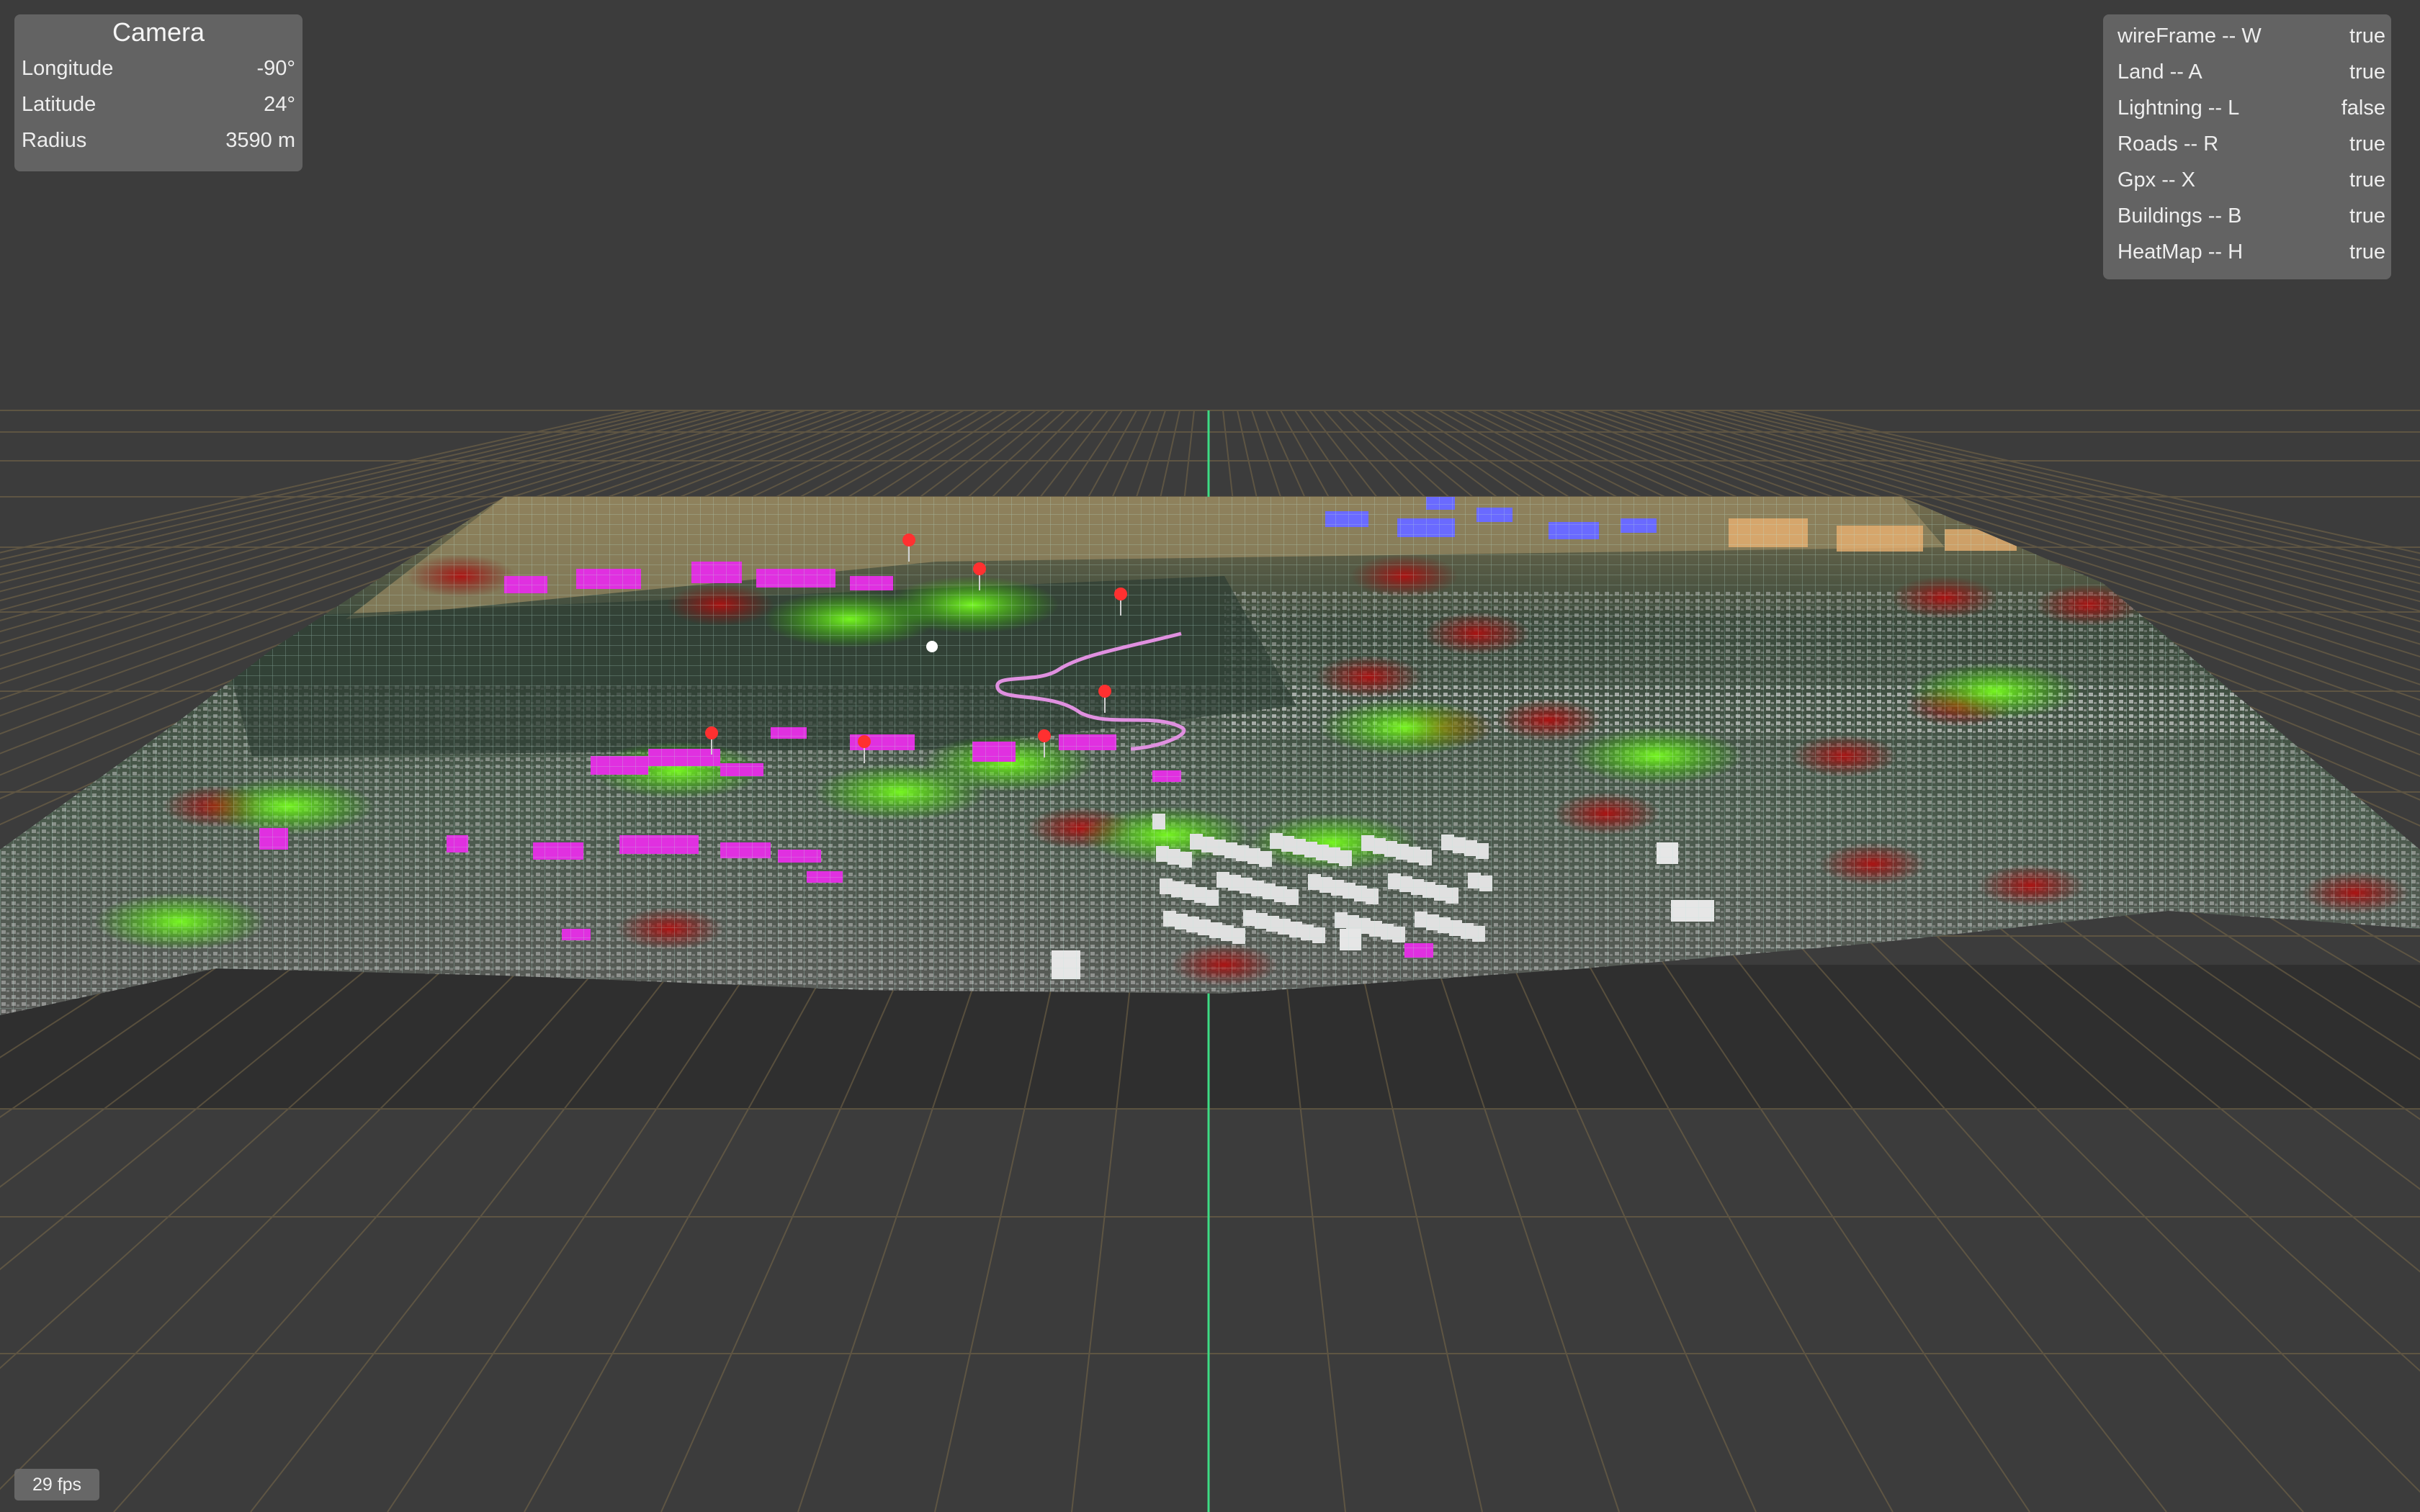 The height and width of the screenshot is (1512, 2420). I want to click on toggle-gpx: Gpx -- X true, so click(2247, 180).